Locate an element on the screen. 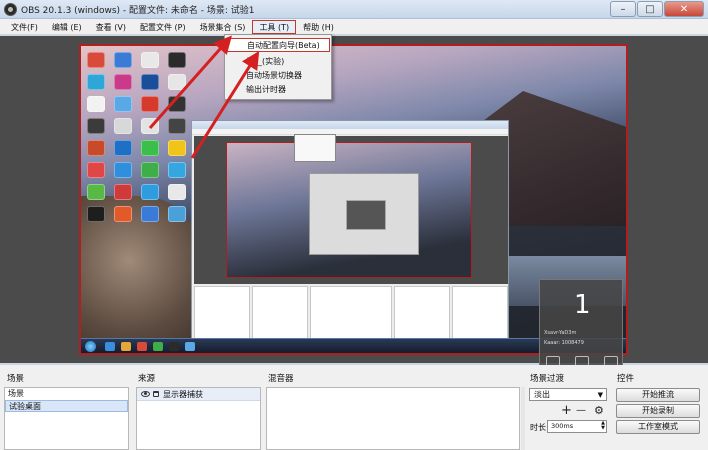 The image size is (708, 450). source-item: 显示器捕获 is located at coordinates (198, 394).